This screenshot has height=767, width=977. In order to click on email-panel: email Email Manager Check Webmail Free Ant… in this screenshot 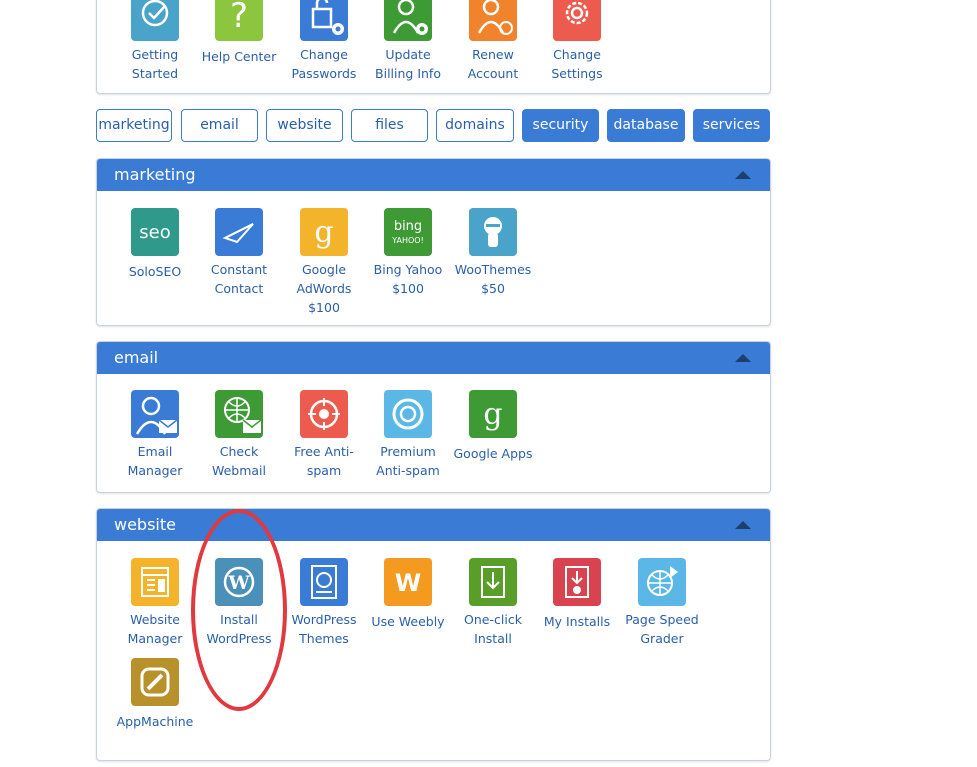, I will do `click(433, 417)`.